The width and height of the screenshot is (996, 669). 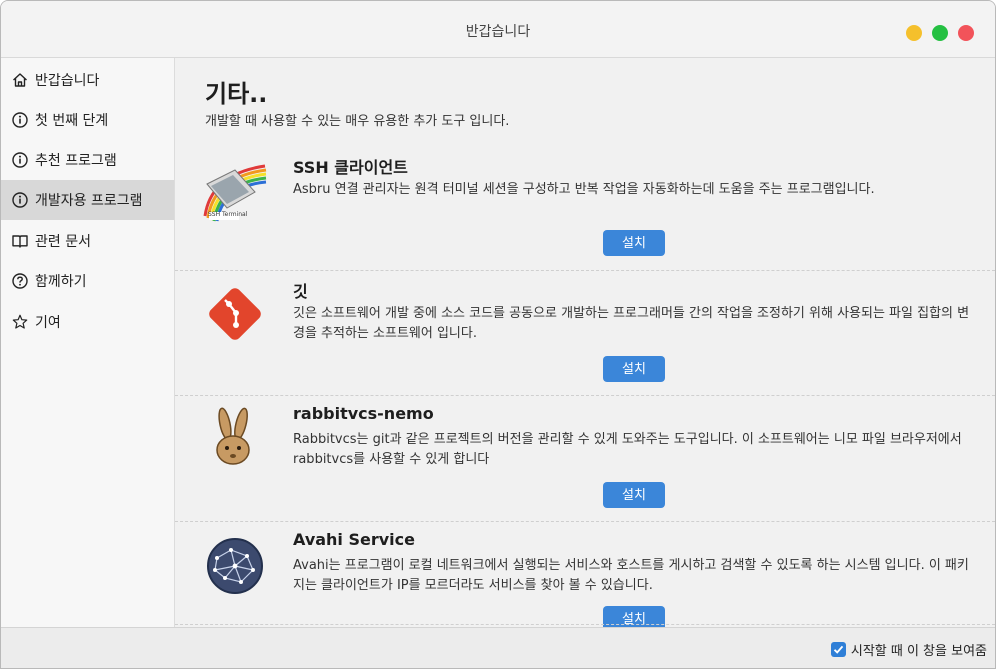 I want to click on git-icon, so click(x=235, y=314).